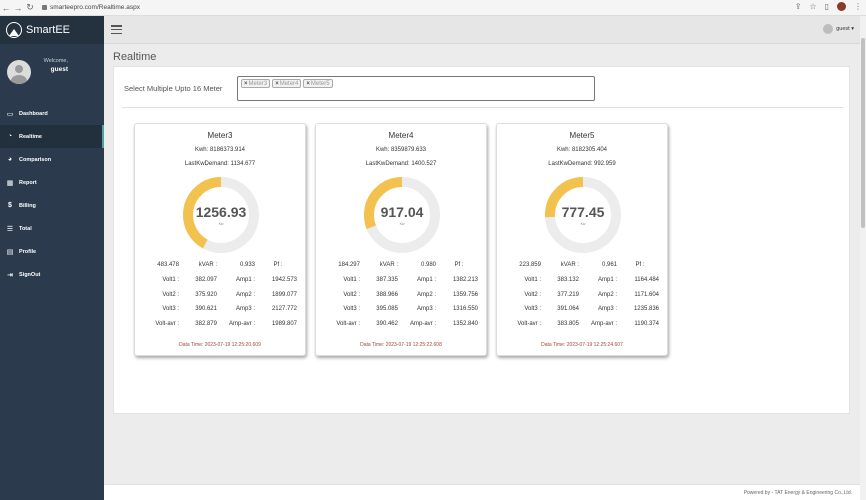 Image resolution: width=866 pixels, height=500 pixels. What do you see at coordinates (52, 228) in the screenshot?
I see `sidebar-item-total: ☰ Total` at bounding box center [52, 228].